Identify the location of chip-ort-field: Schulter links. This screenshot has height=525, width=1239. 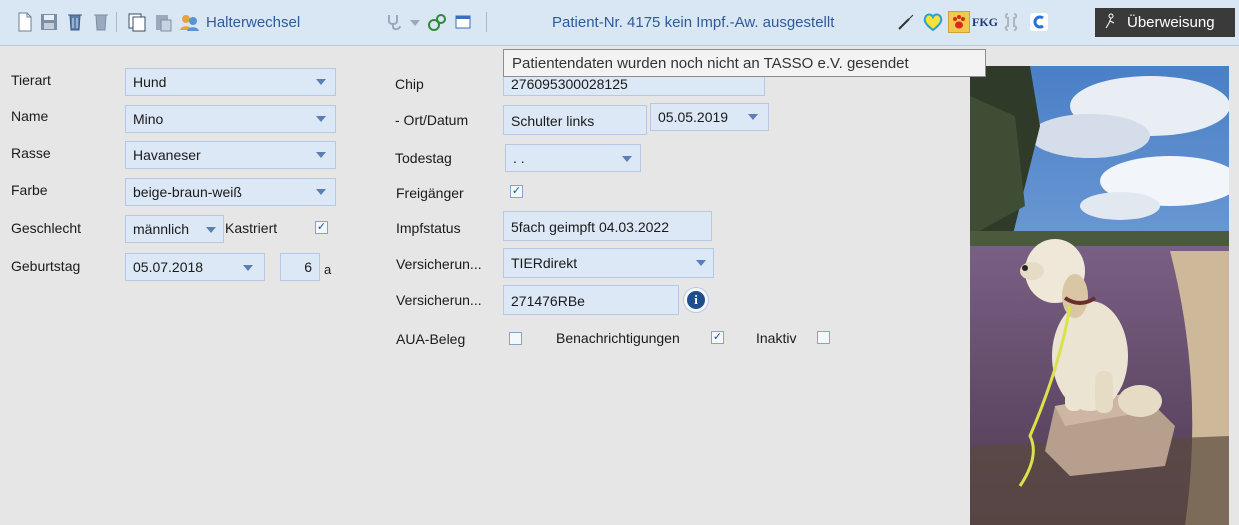
(575, 120).